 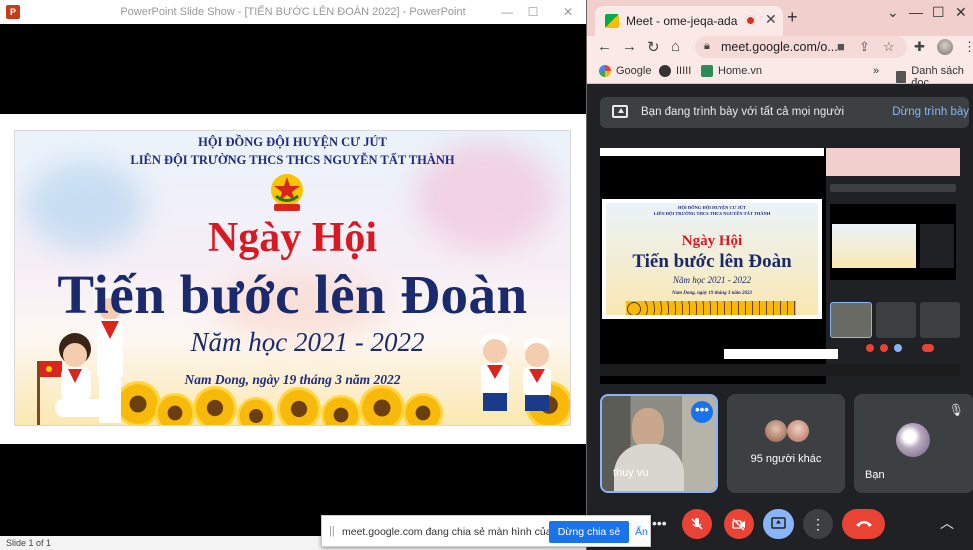 What do you see at coordinates (634, 71) in the screenshot?
I see `bookmark-label: Google` at bounding box center [634, 71].